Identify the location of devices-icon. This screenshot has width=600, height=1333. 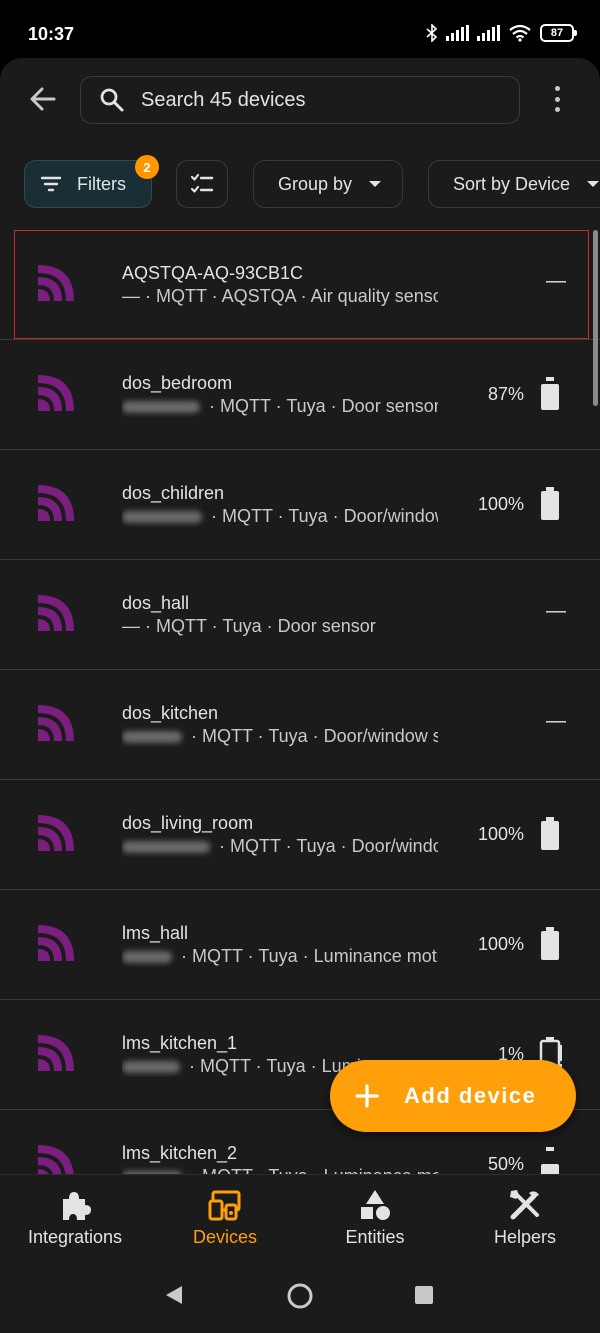
(224, 1205).